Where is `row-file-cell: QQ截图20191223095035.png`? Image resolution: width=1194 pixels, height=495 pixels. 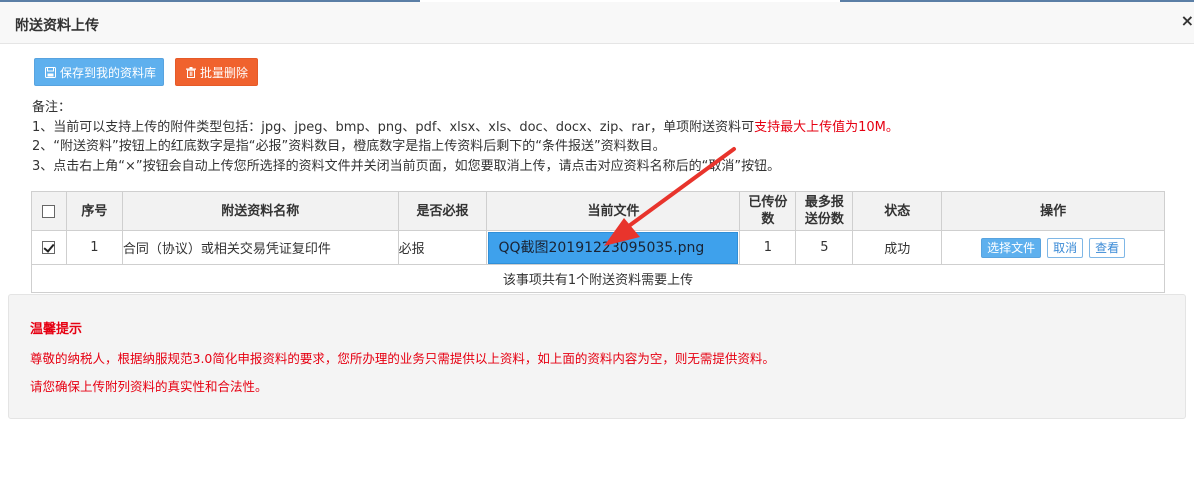
row-file-cell: QQ截图20191223095035.png is located at coordinates (613, 247).